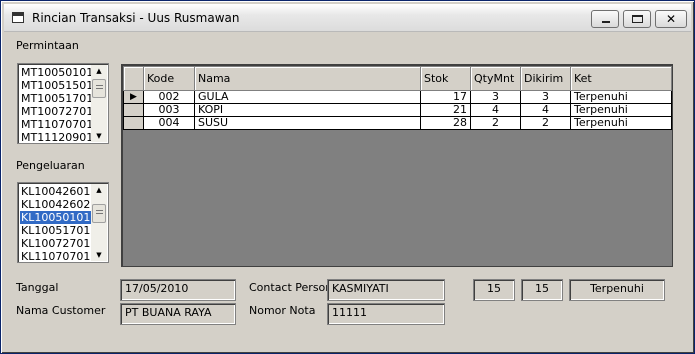 The width and height of the screenshot is (695, 354). Describe the element at coordinates (55, 243) in the screenshot. I see `list-item: KL10072701` at that location.